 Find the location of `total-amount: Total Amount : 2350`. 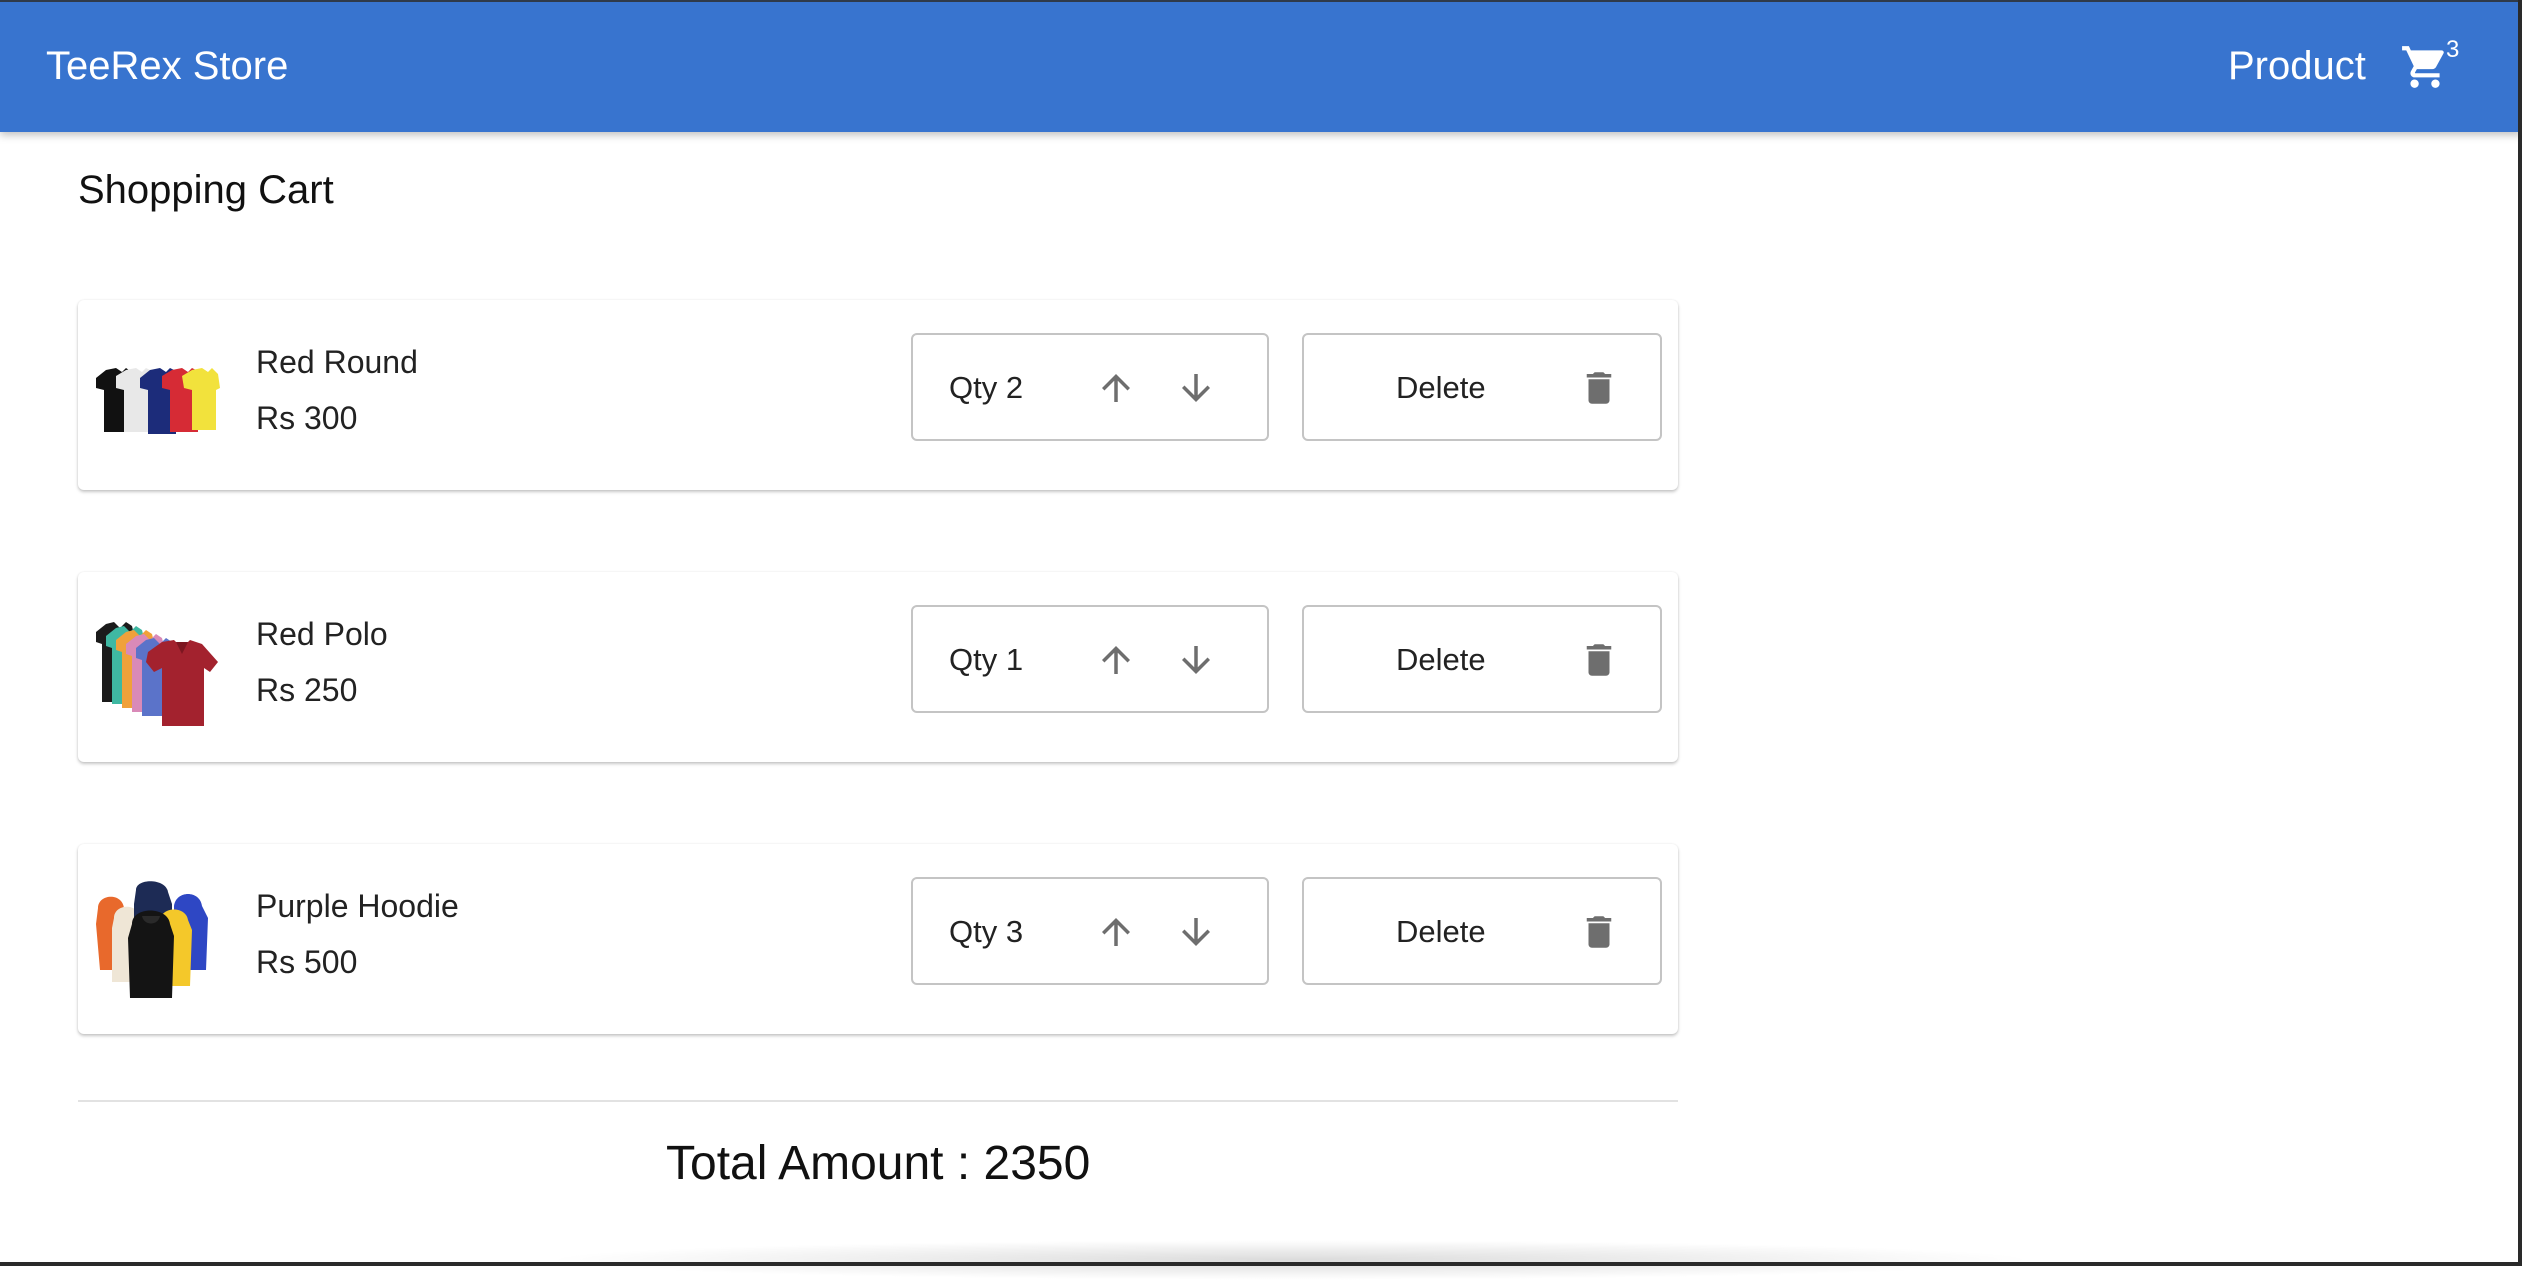

total-amount: Total Amount : 2350 is located at coordinates (878, 1163).